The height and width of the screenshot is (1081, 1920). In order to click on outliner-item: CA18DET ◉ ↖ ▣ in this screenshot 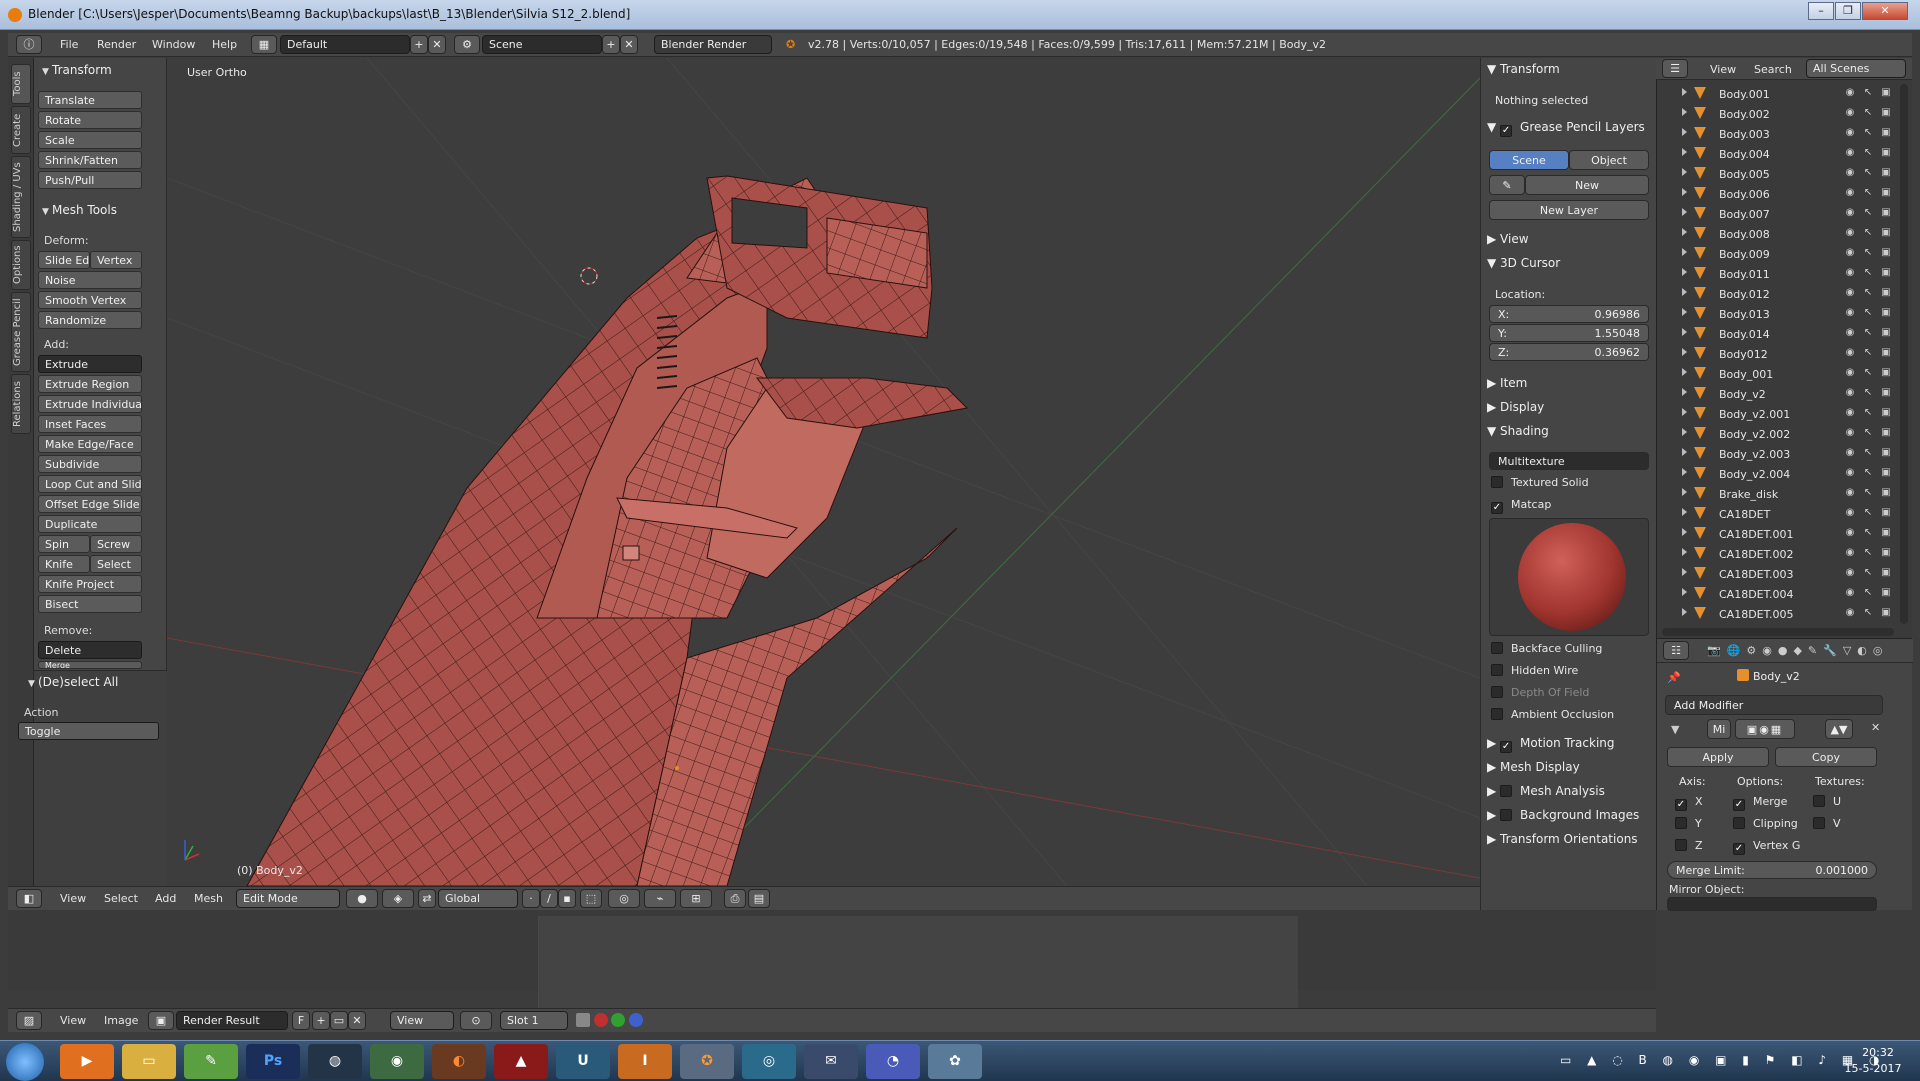, I will do `click(1778, 514)`.